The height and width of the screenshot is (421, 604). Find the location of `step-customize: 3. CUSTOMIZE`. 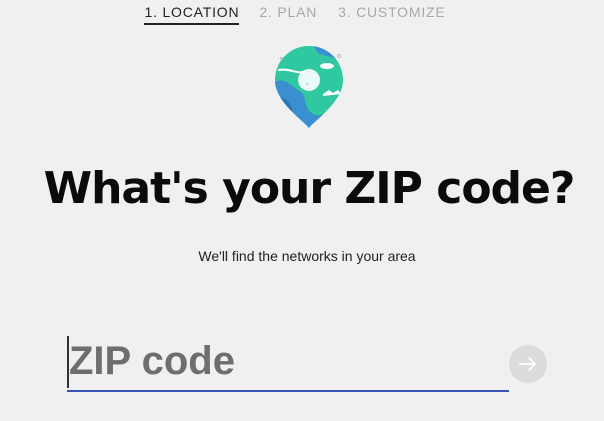

step-customize: 3. CUSTOMIZE is located at coordinates (391, 14).